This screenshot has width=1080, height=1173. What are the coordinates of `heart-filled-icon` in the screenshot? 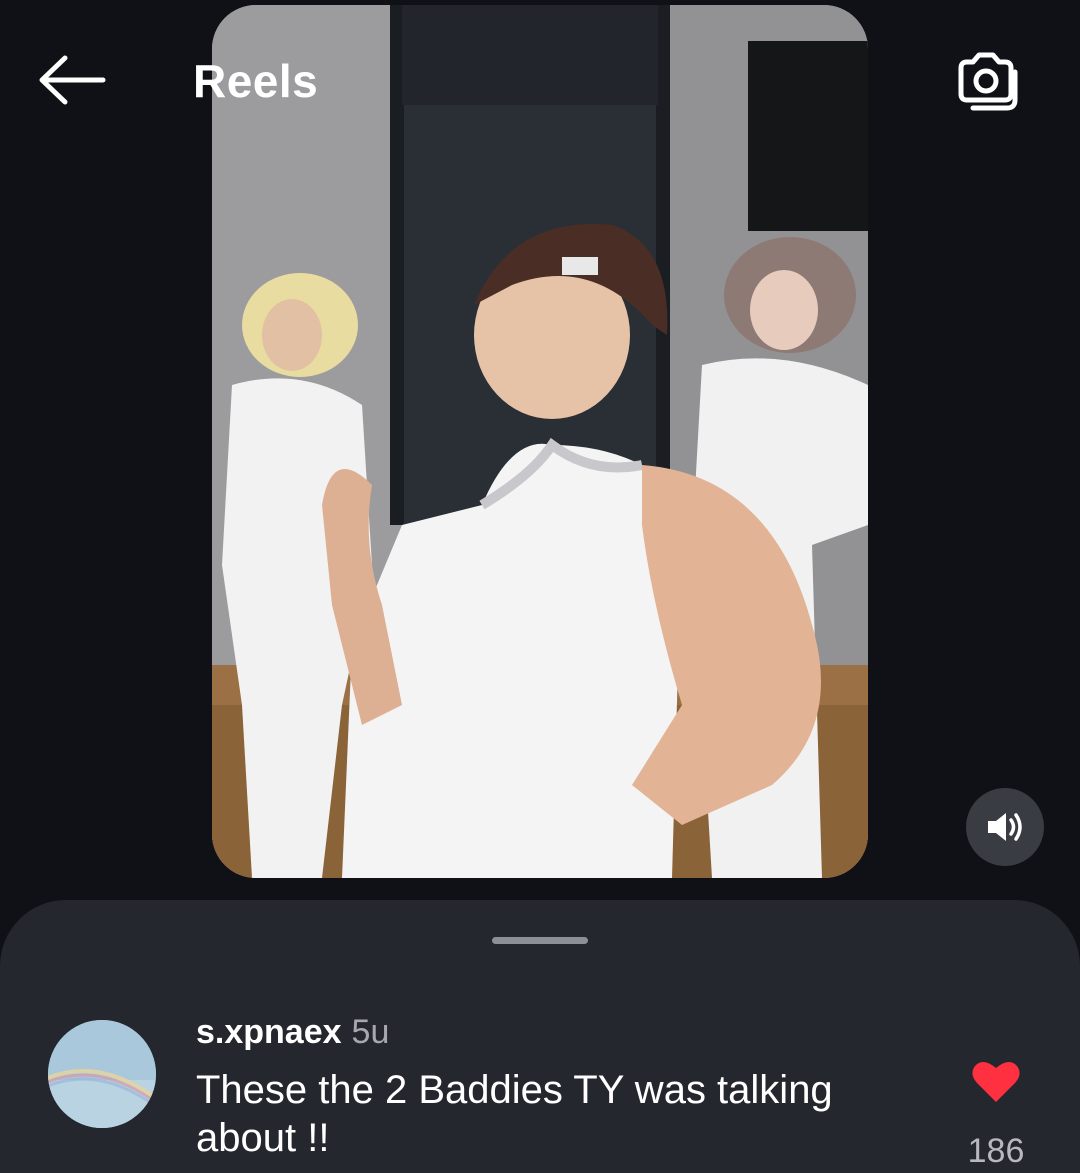 It's located at (996, 1081).